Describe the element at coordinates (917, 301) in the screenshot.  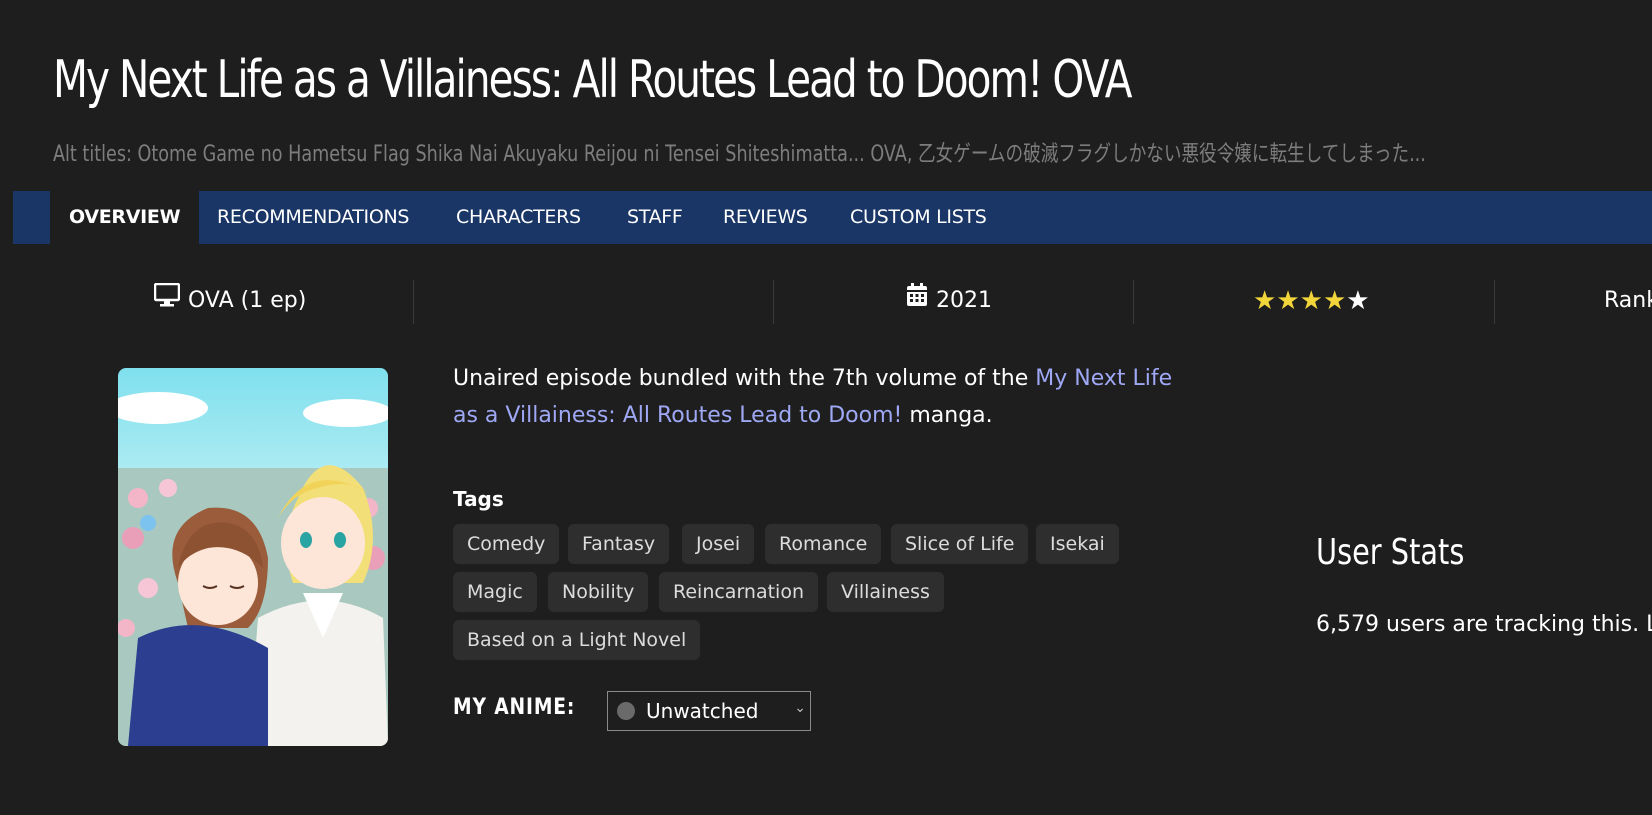
I see `calendar-icon` at that location.